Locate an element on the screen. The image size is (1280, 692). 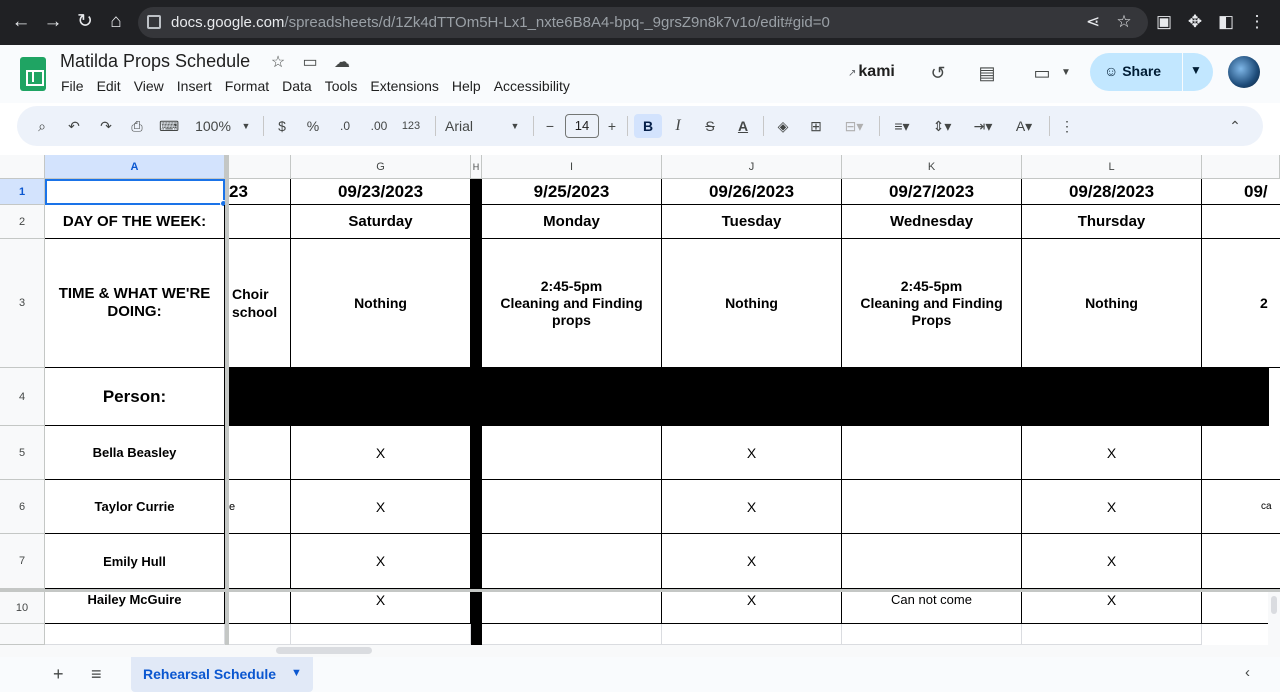
share-button: ☺ Share ▼ is located at coordinates (1151, 72).